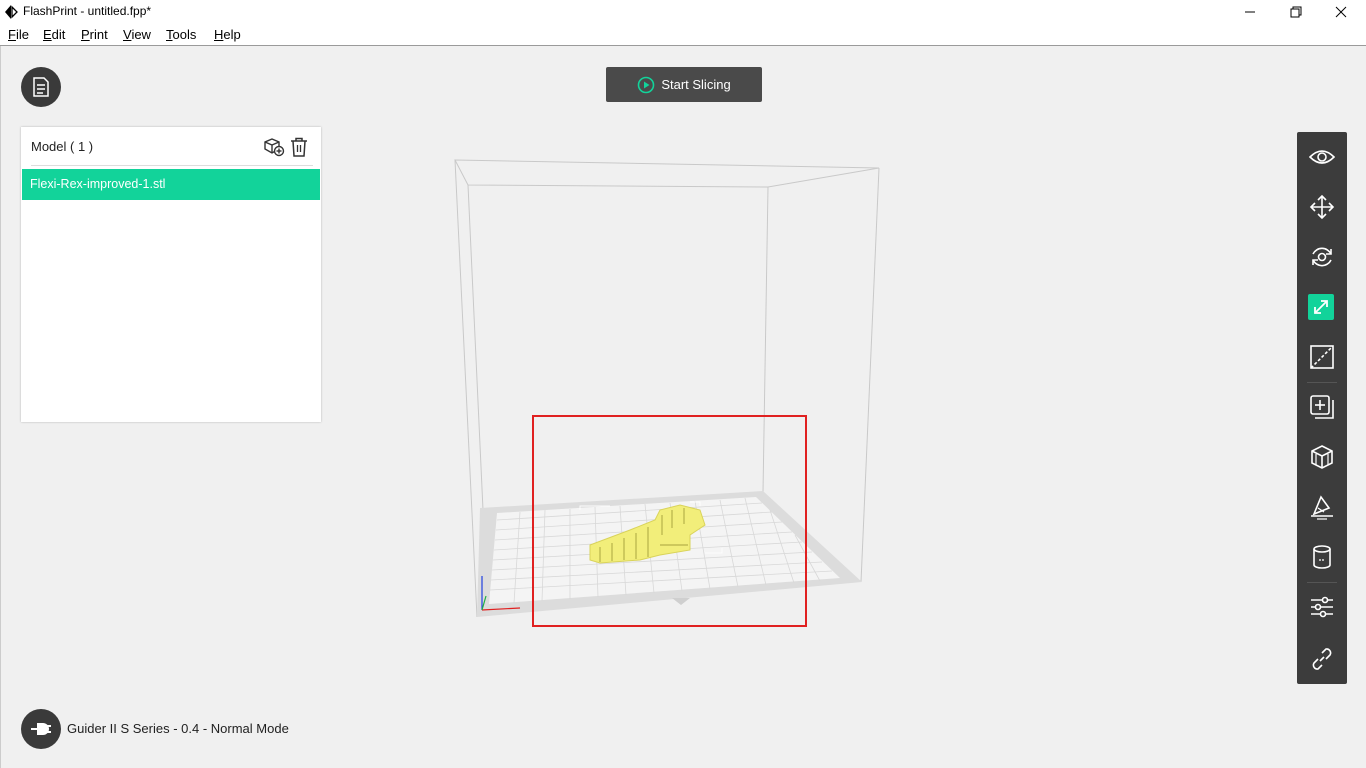 The image size is (1366, 768). I want to click on scale-icon, so click(1321, 307).